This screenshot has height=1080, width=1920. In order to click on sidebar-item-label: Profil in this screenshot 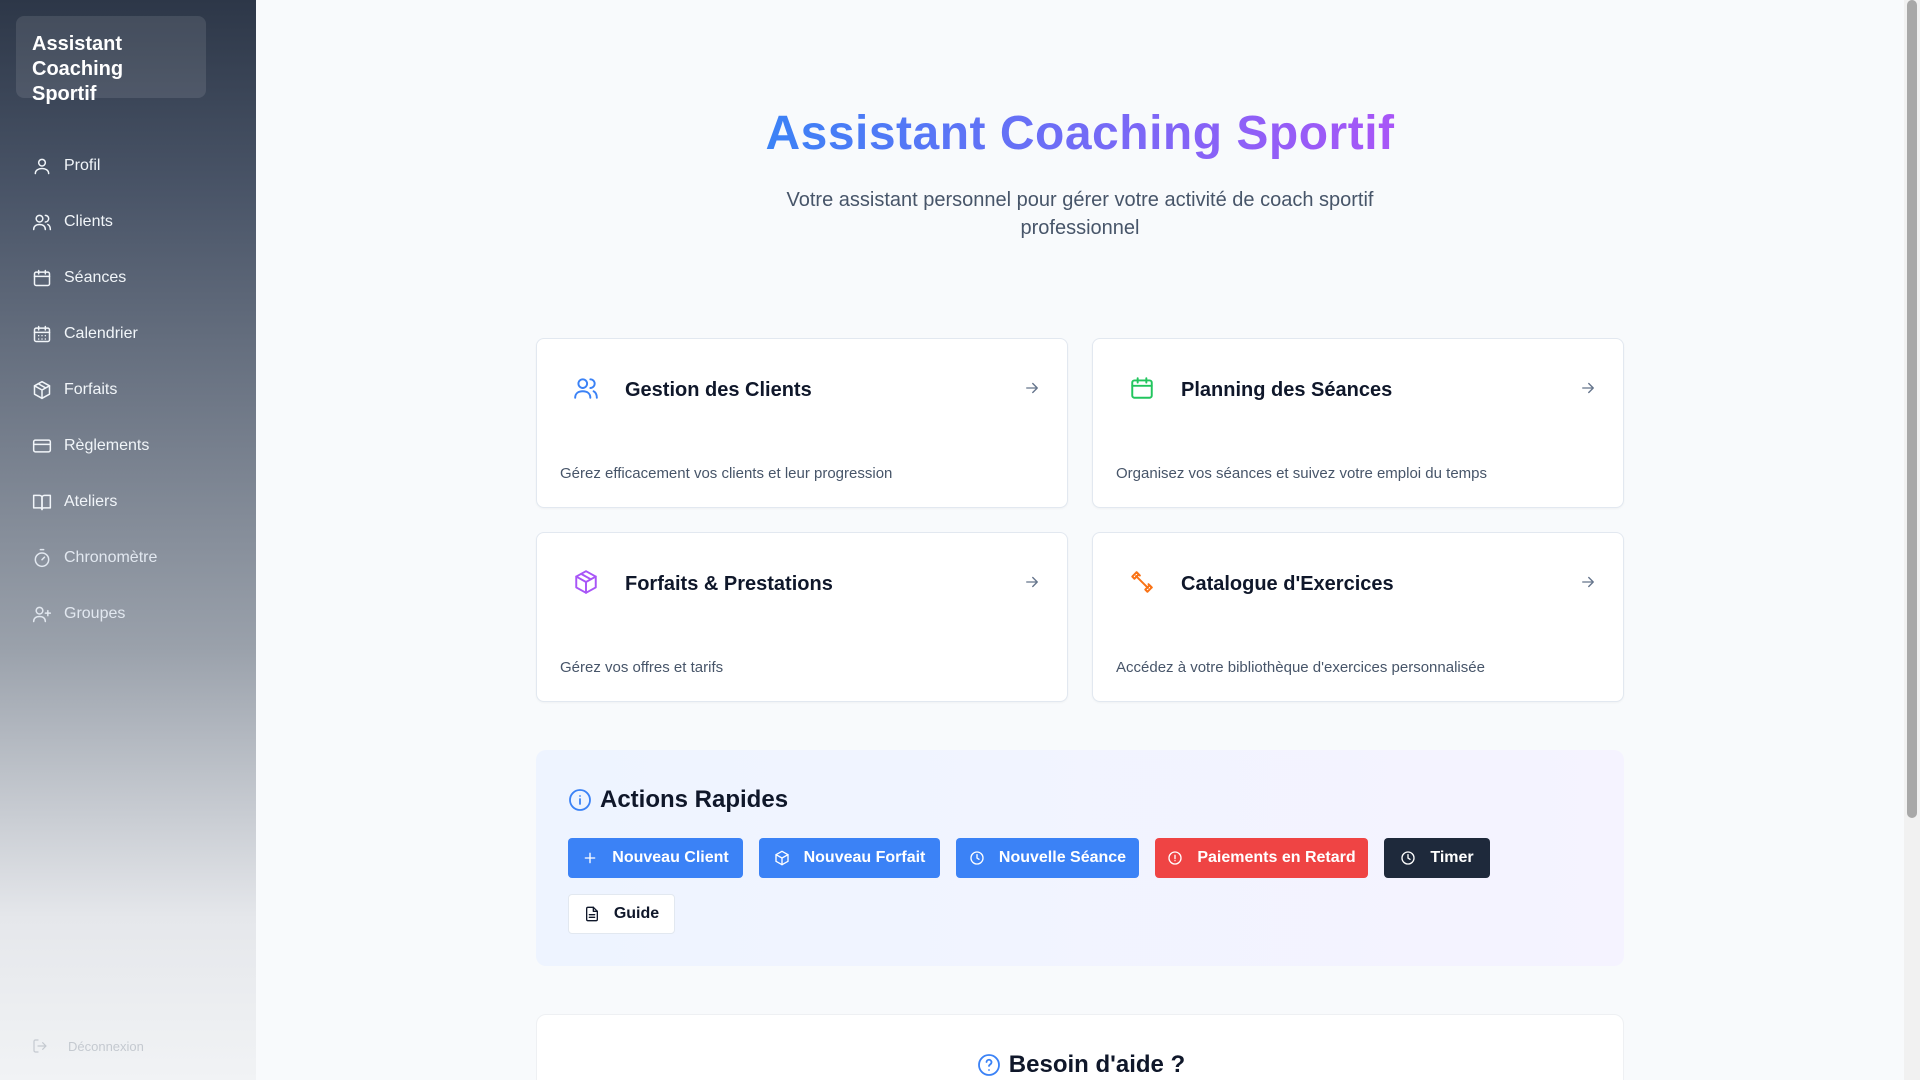, I will do `click(82, 165)`.